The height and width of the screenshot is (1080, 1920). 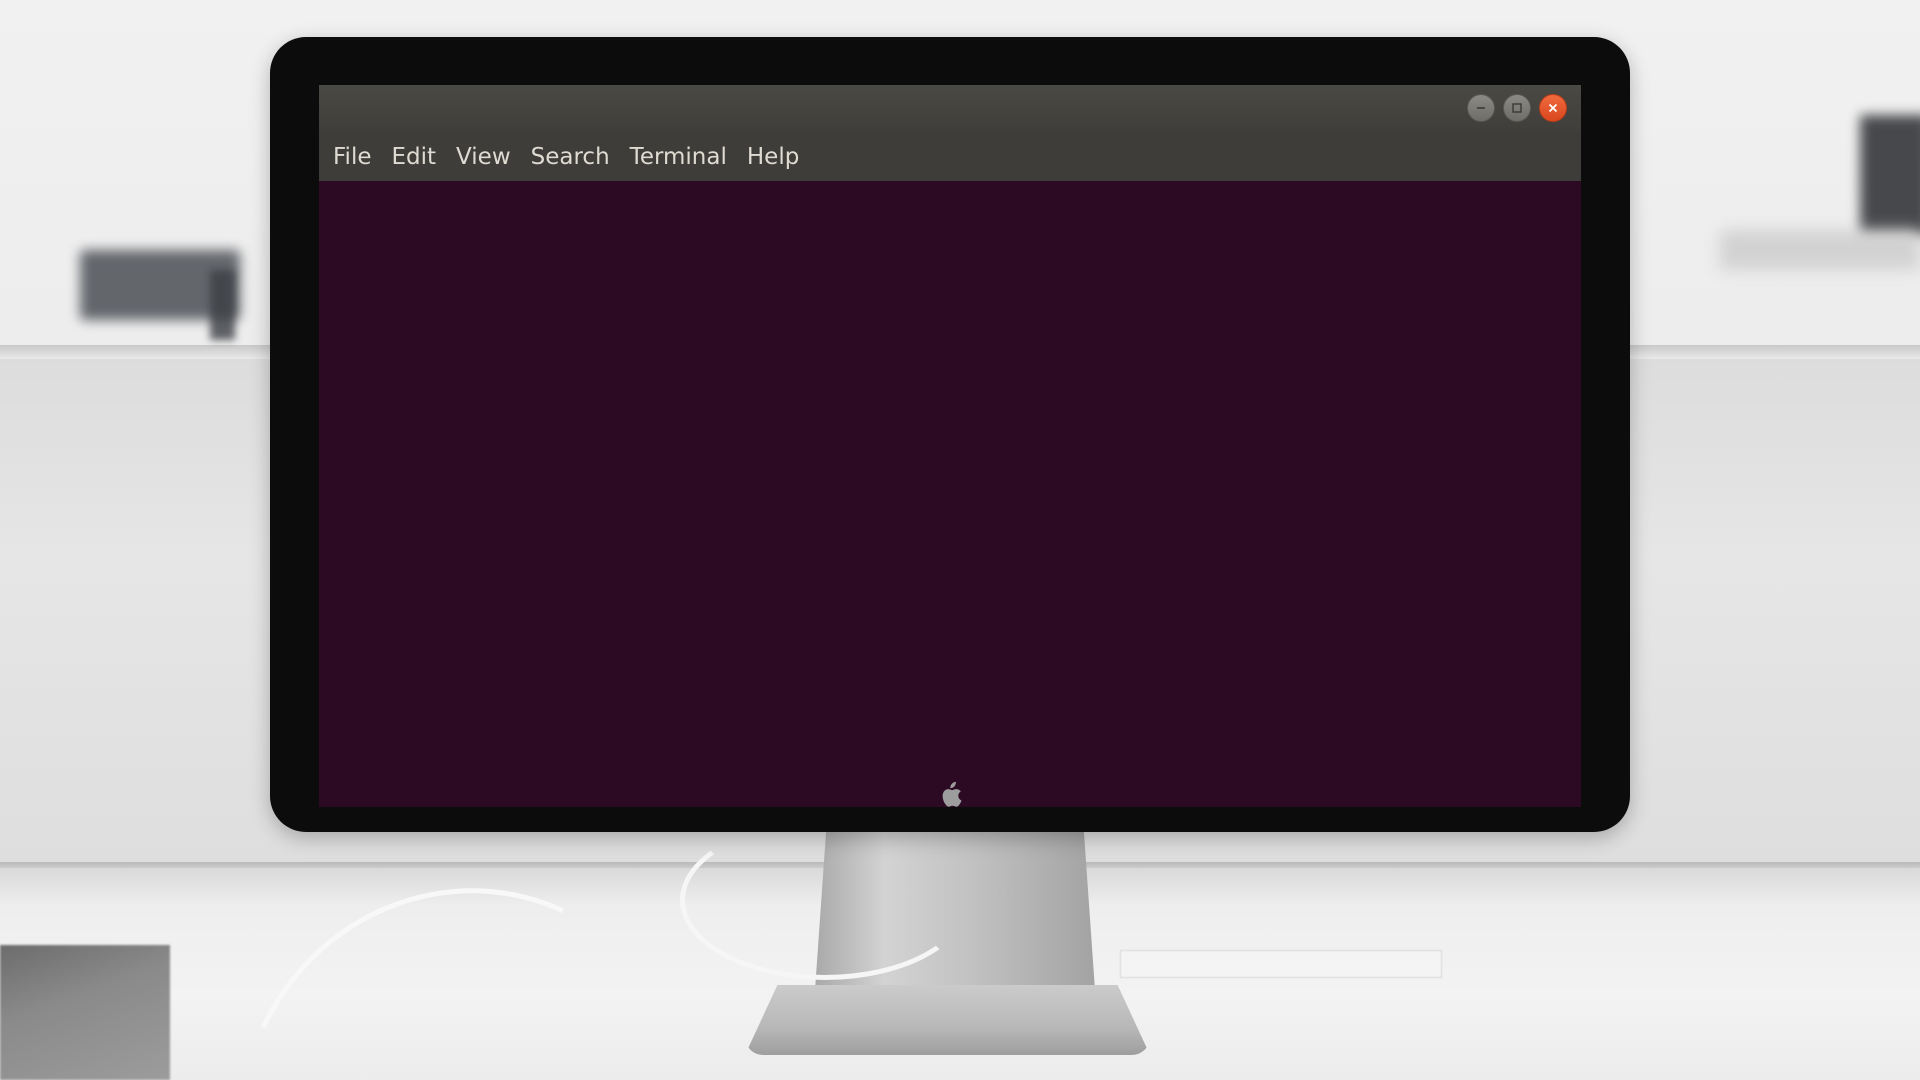 I want to click on close-button, so click(x=1553, y=108).